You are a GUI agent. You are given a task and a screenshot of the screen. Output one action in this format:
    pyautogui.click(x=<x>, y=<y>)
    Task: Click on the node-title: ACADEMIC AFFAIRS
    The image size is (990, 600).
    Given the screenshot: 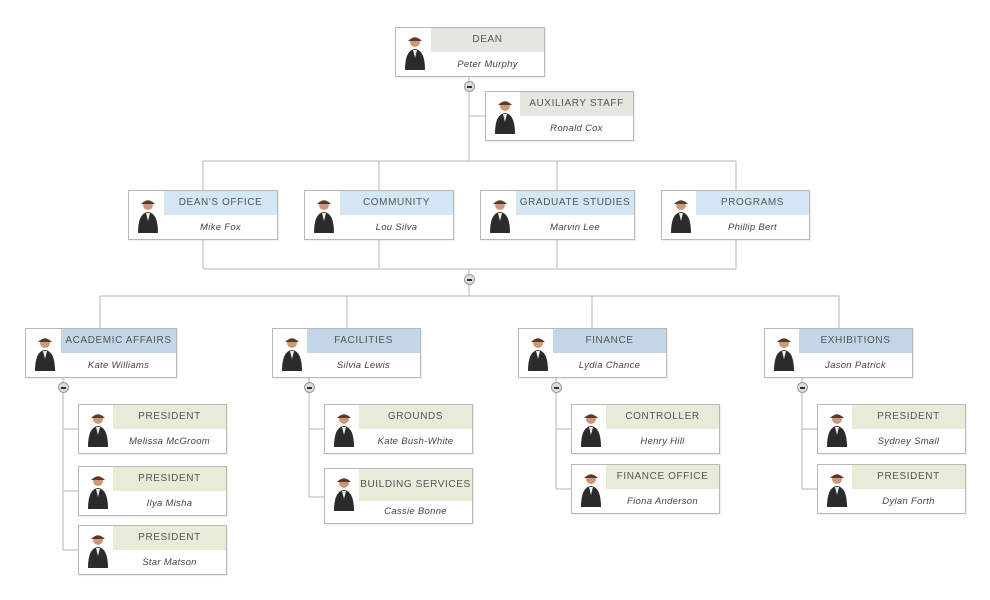 What is the action you would take?
    pyautogui.click(x=118, y=341)
    